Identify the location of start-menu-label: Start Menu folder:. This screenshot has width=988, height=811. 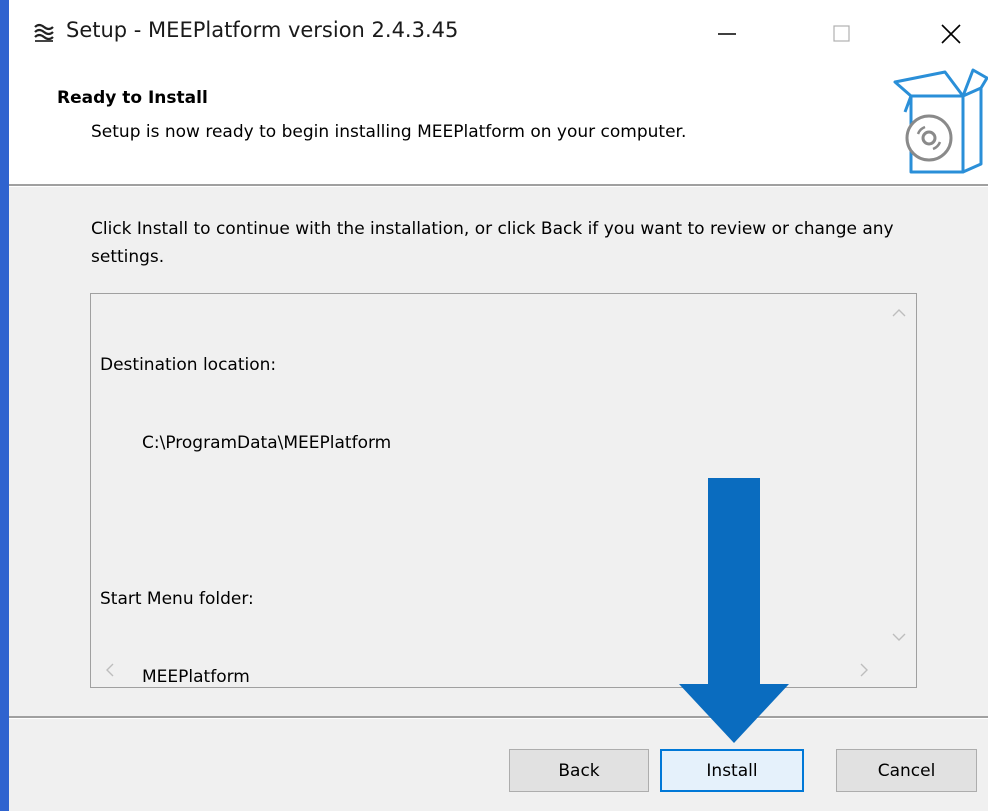
(177, 599).